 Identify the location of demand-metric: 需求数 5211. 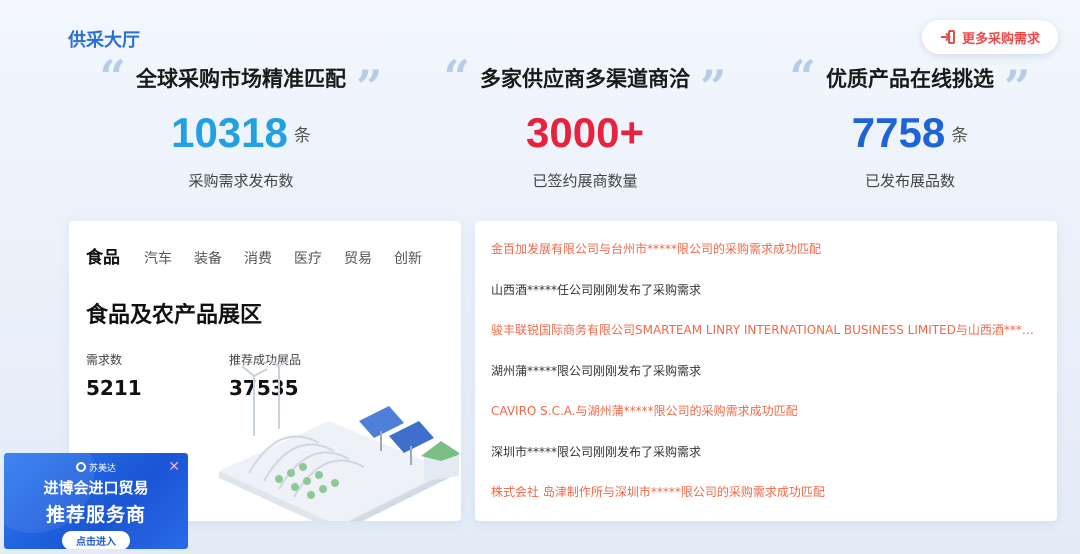
(114, 375).